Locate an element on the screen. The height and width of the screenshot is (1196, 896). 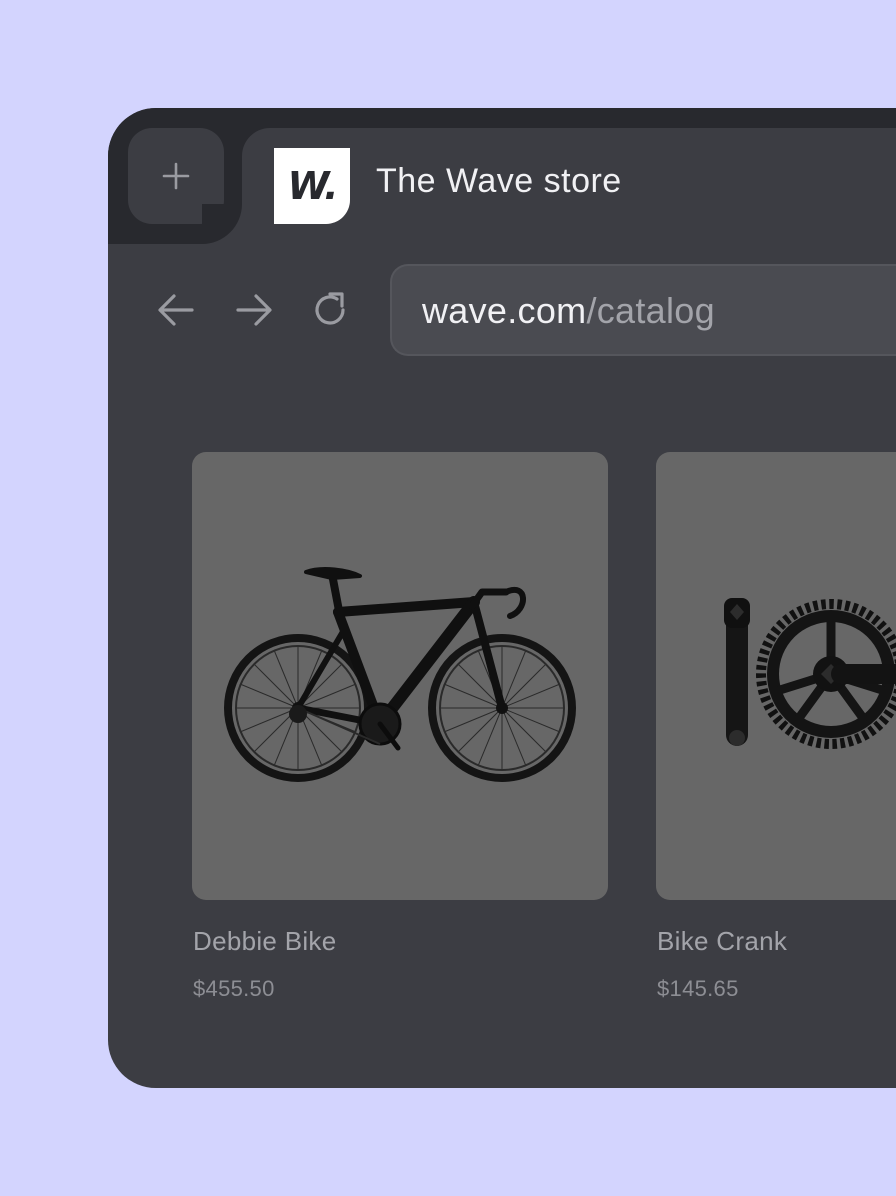
favicon-letter: W. is located at coordinates (312, 186).